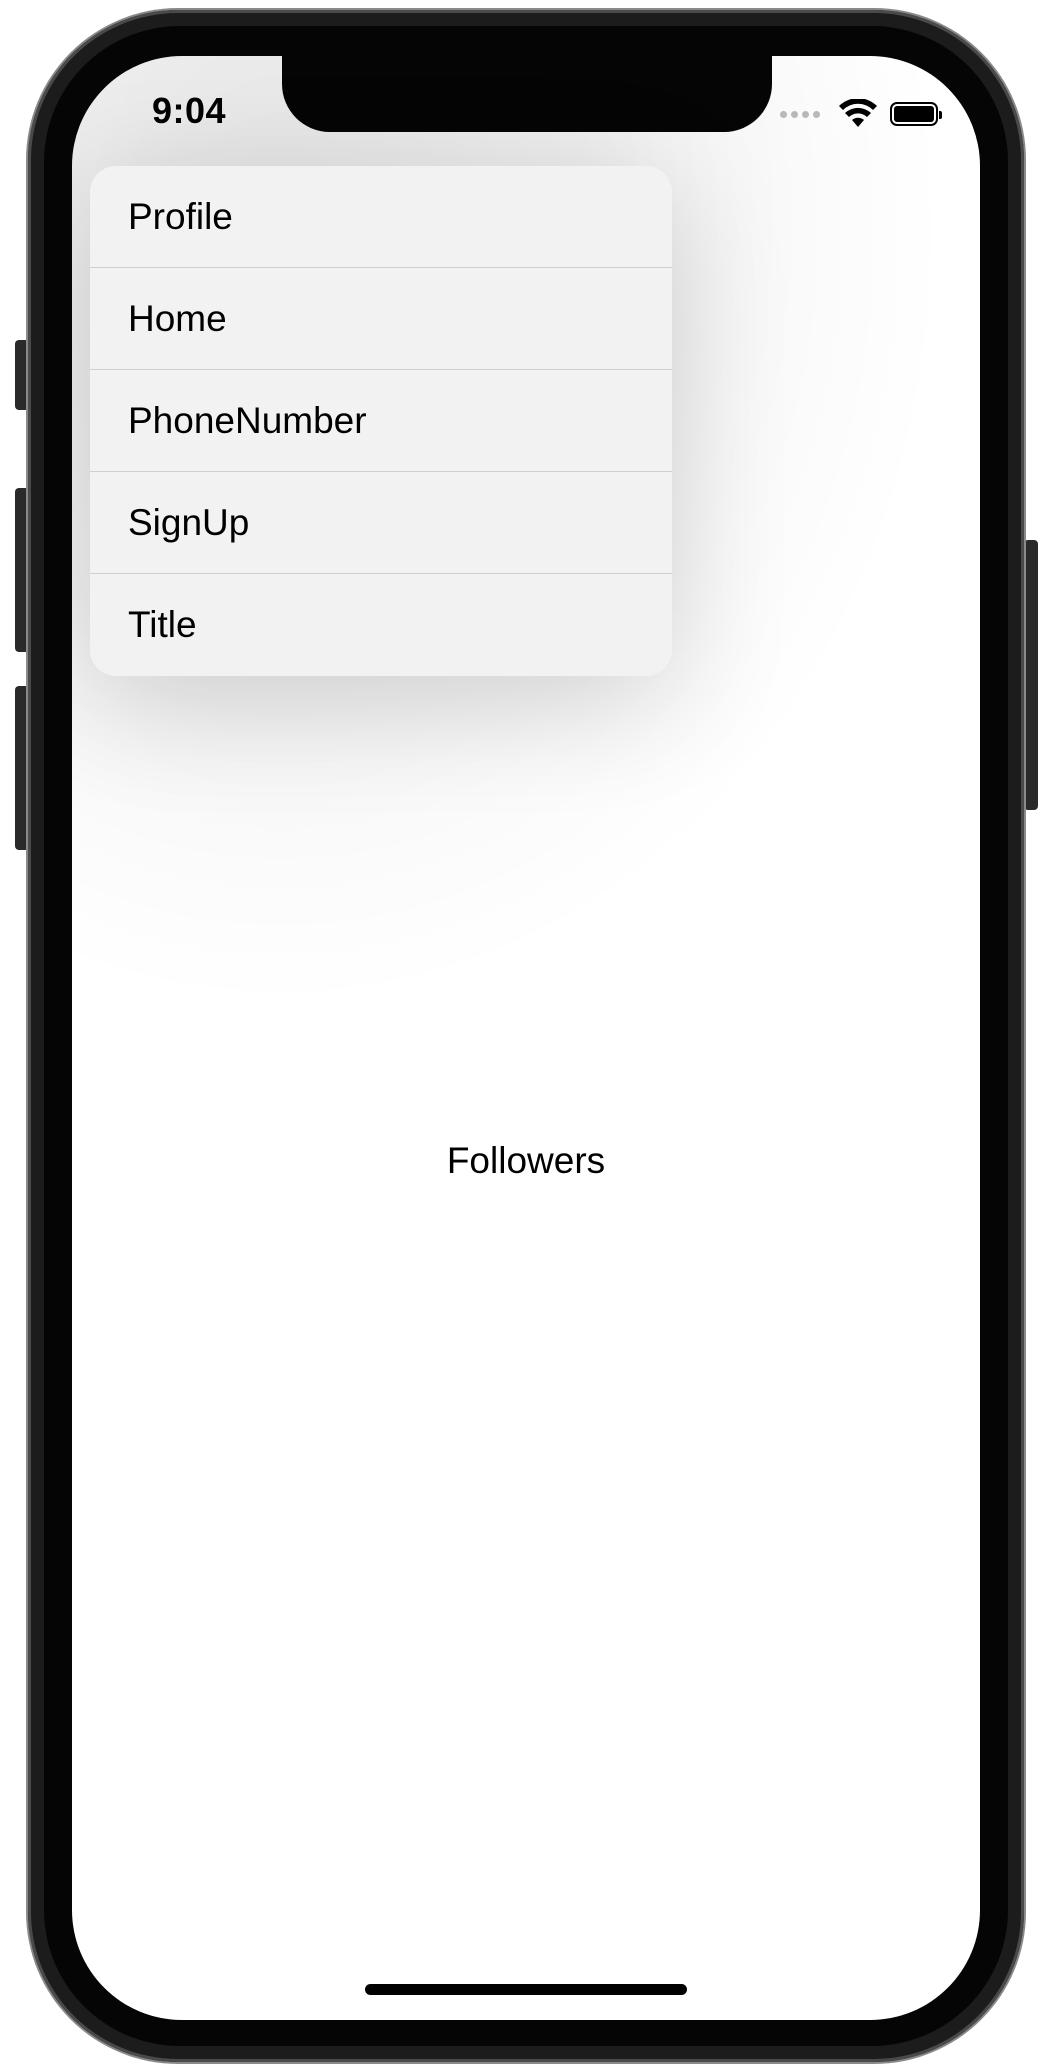 Image resolution: width=1050 pixels, height=2068 pixels. I want to click on page-title: Followers, so click(526, 1160).